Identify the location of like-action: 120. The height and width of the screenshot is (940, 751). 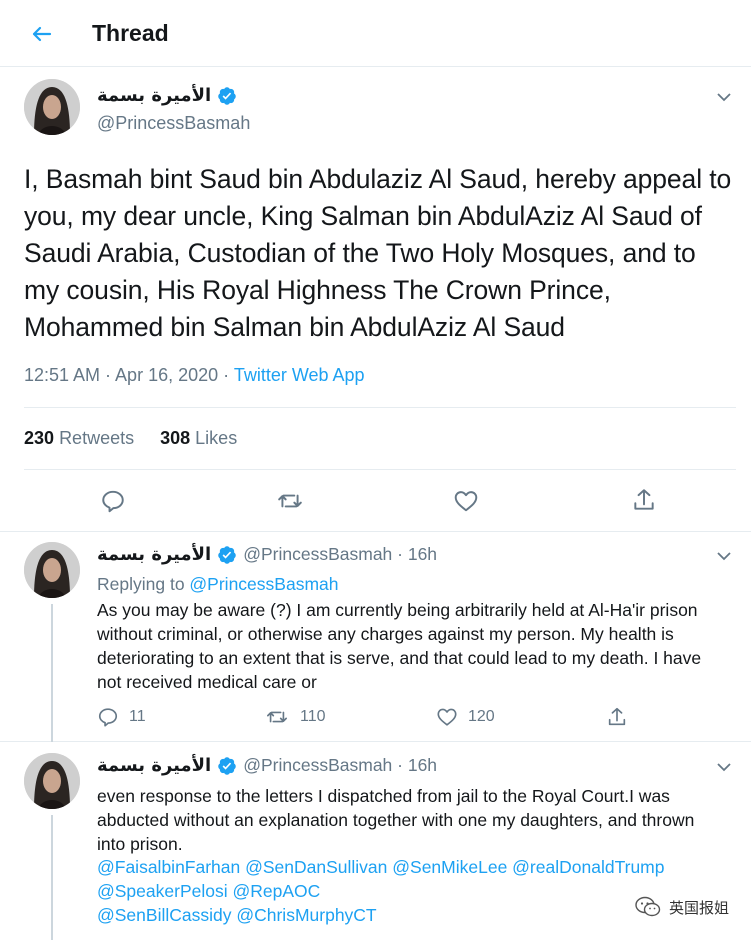
(465, 717).